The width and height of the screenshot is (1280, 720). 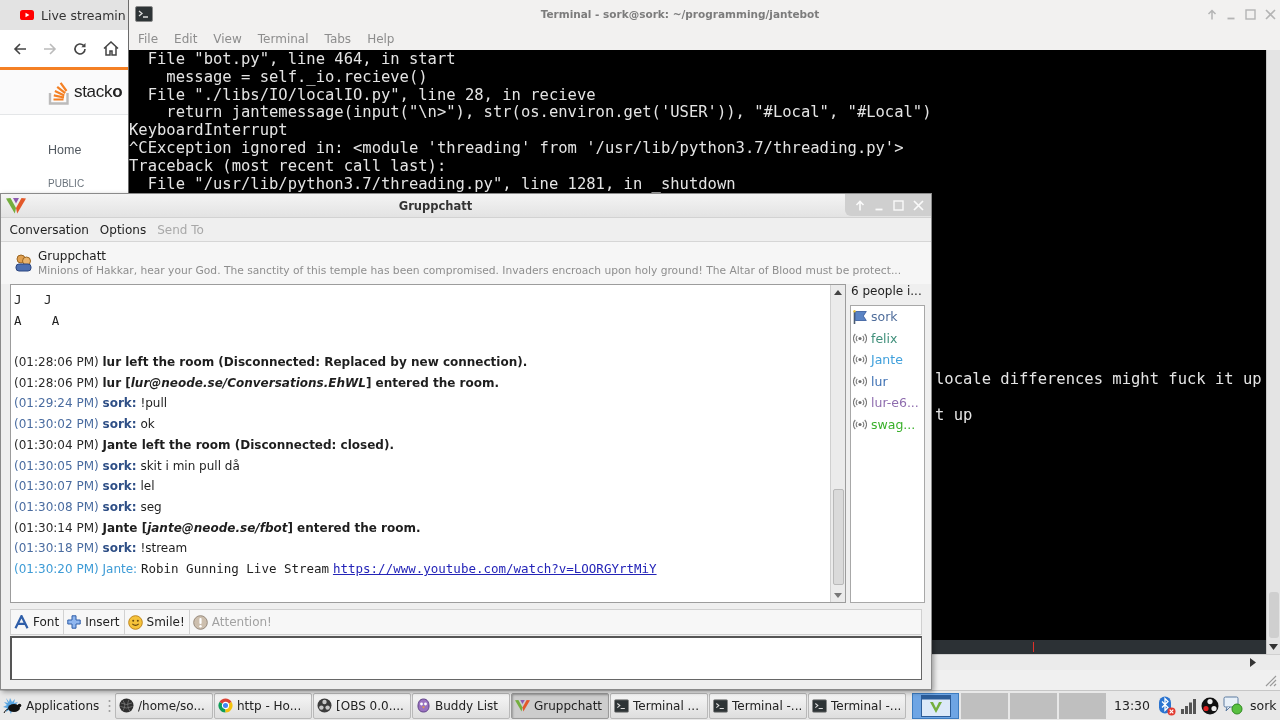 What do you see at coordinates (257, 383) in the screenshot?
I see `room-event-message: (01:28:06 PM) lur [lur@neode.se/Conversations.EhWL] entered the room.` at bounding box center [257, 383].